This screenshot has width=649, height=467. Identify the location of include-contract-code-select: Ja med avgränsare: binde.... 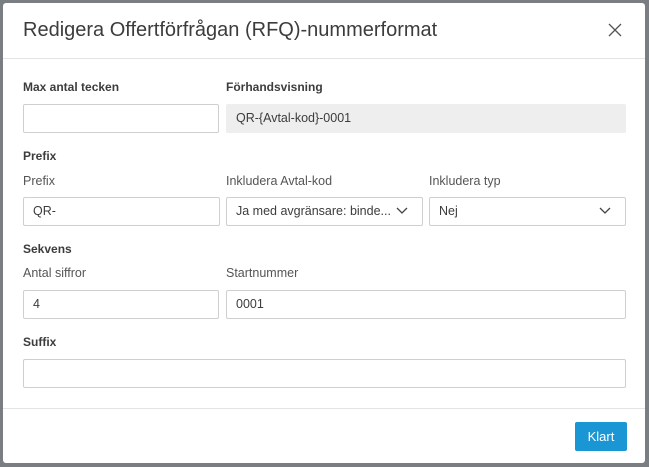
(324, 211).